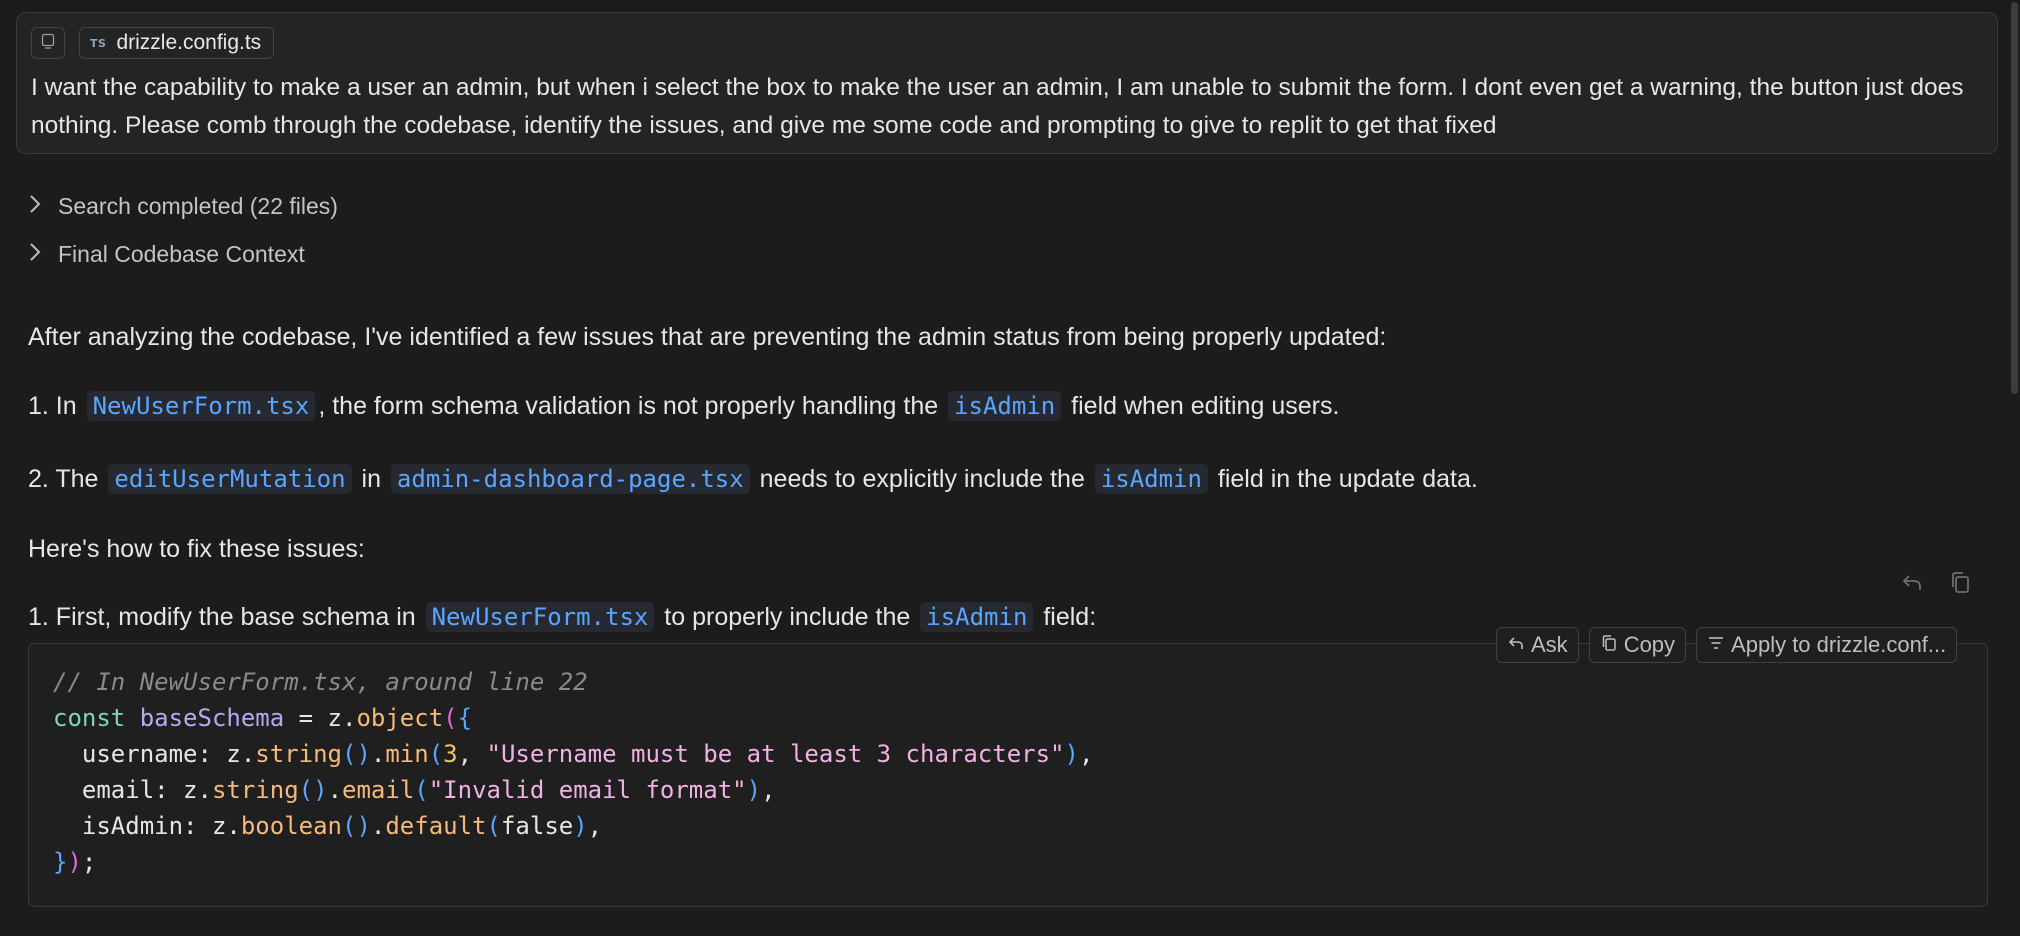 This screenshot has height=936, width=2020. I want to click on copy-message-button, so click(1960, 584).